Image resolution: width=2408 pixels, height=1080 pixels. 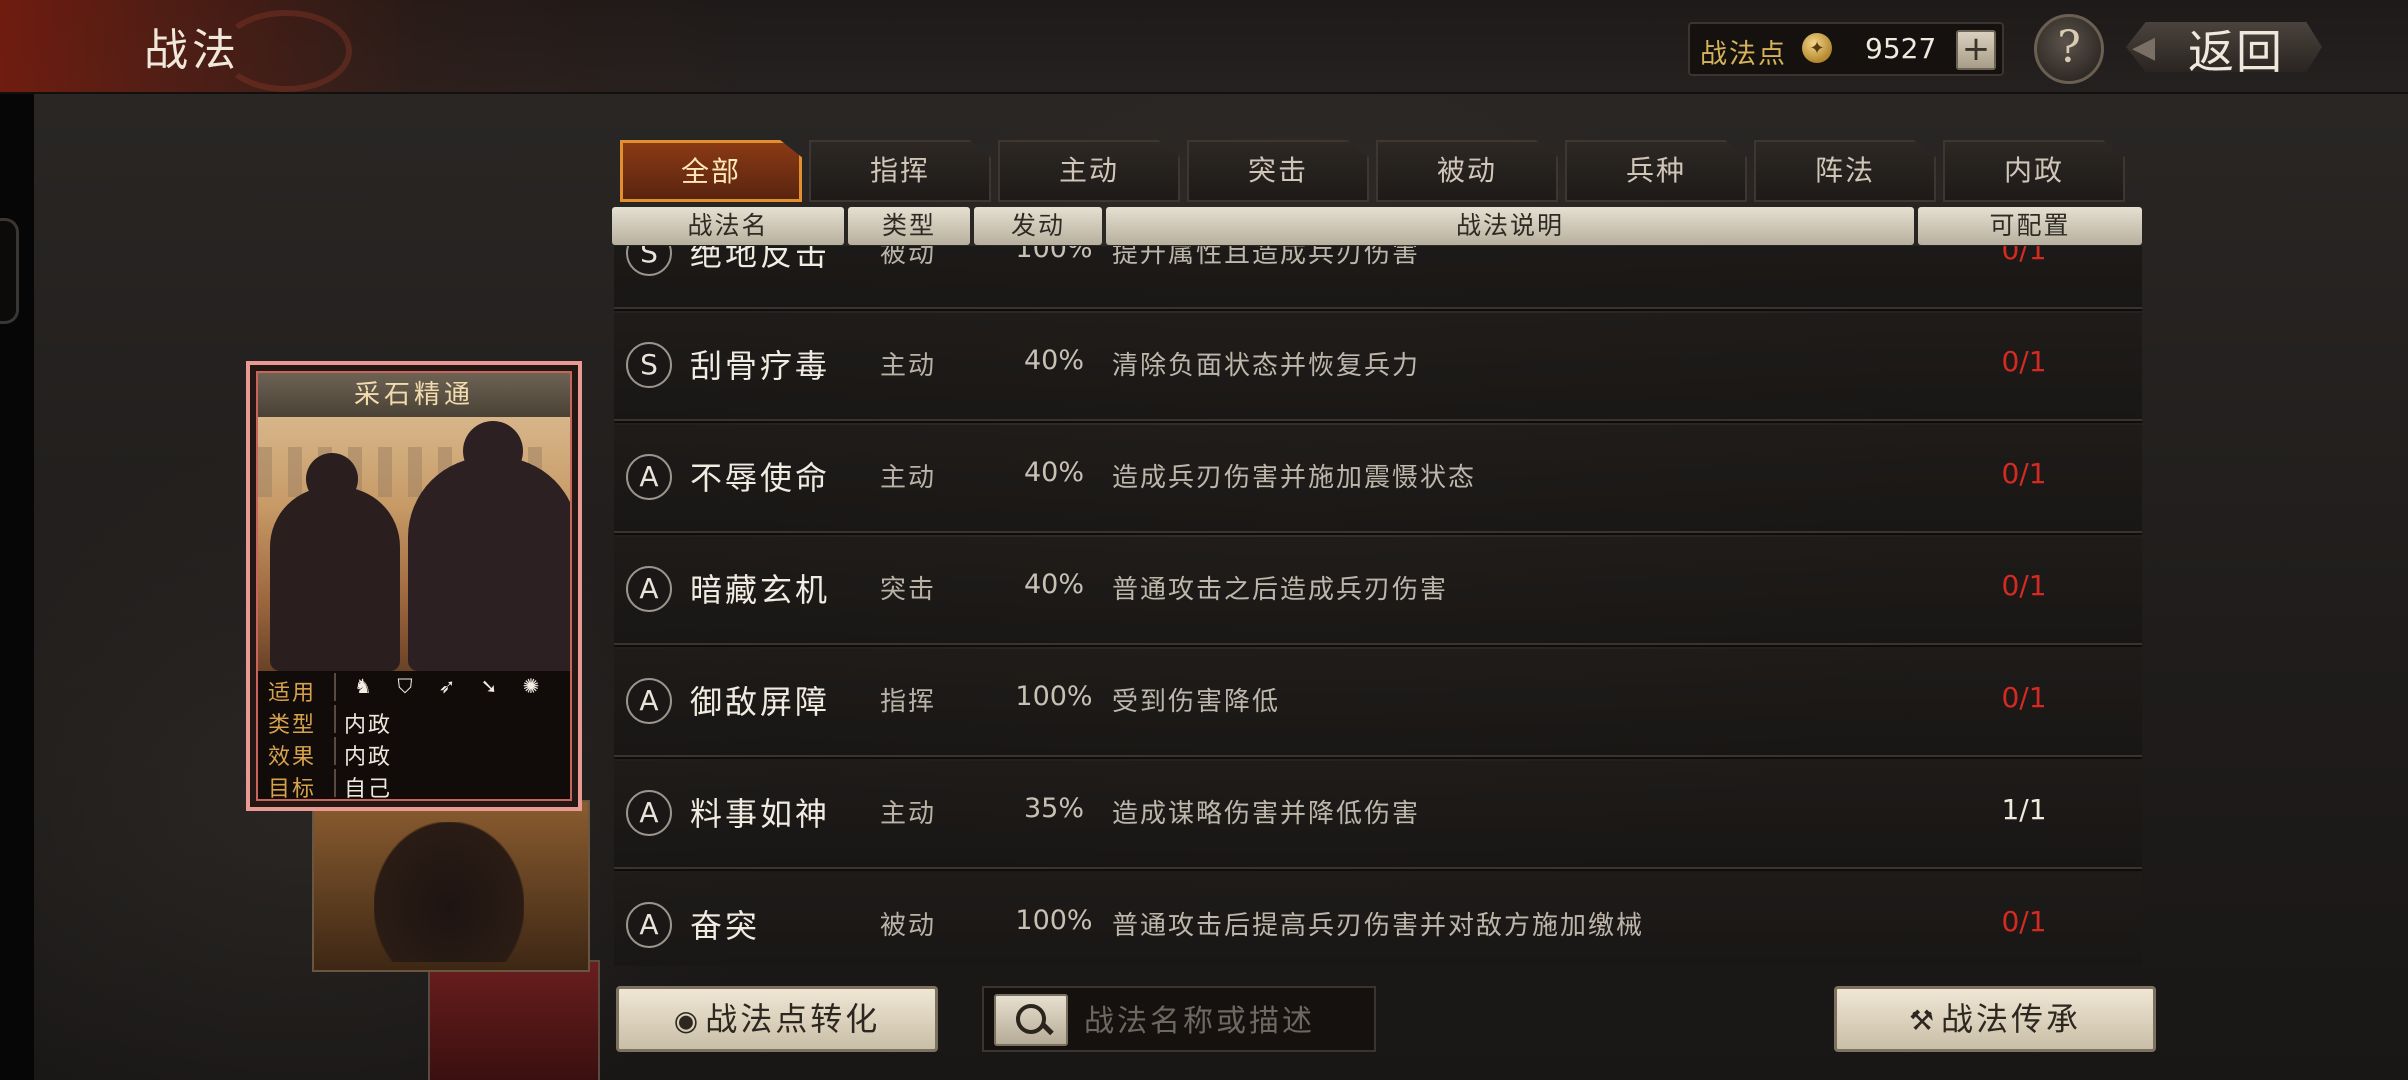 I want to click on tab-1: 指挥, so click(x=900, y=171).